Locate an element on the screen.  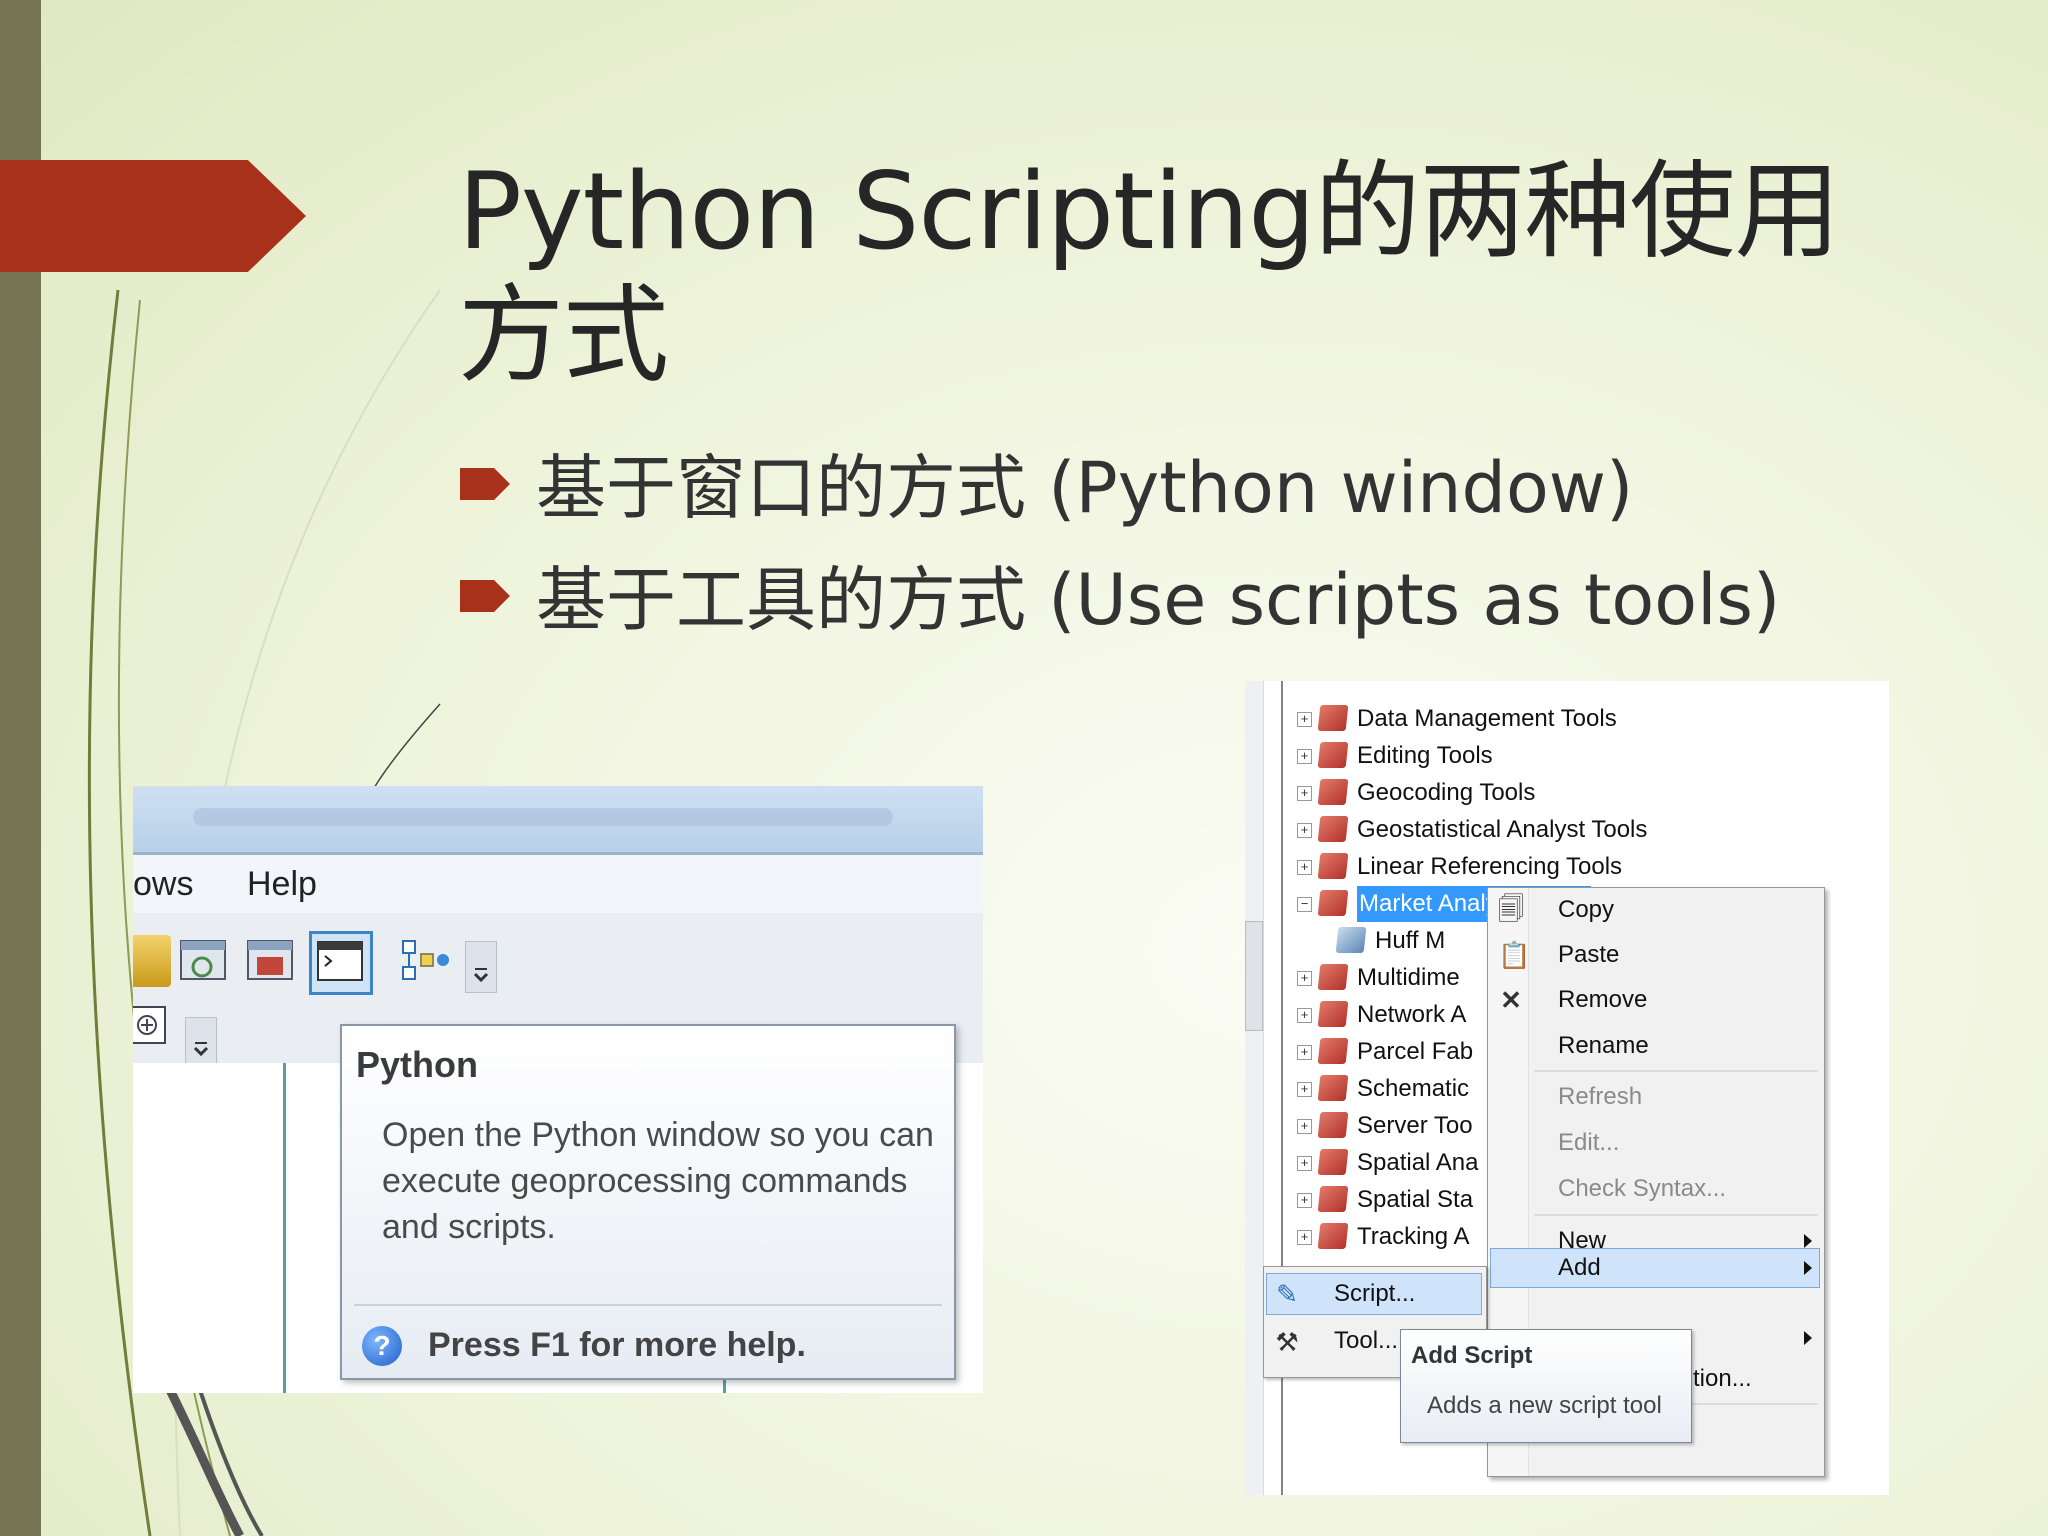
hammer-icon: ⚒ is located at coordinates (1287, 1342).